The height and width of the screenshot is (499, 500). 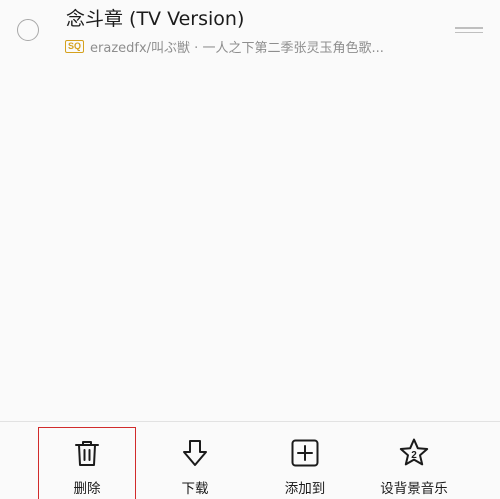 What do you see at coordinates (75, 46) in the screenshot?
I see `sq-quality-badge: SQ` at bounding box center [75, 46].